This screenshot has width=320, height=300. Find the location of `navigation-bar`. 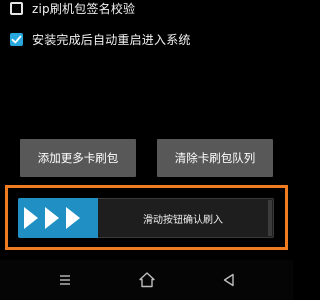

navigation-bar is located at coordinates (146, 280).